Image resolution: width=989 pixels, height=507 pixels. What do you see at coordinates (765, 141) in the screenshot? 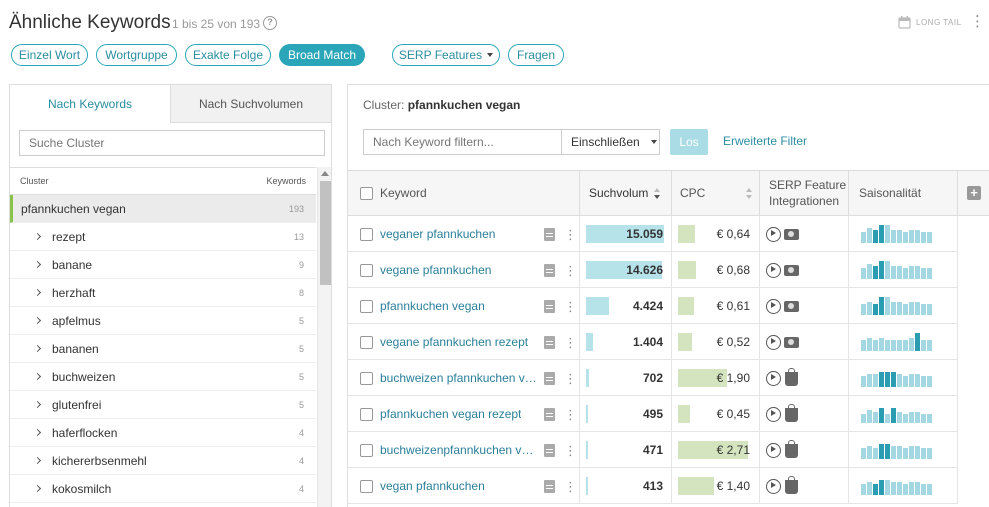
I see `advanced-filter-link: Erweiterte Filter` at bounding box center [765, 141].